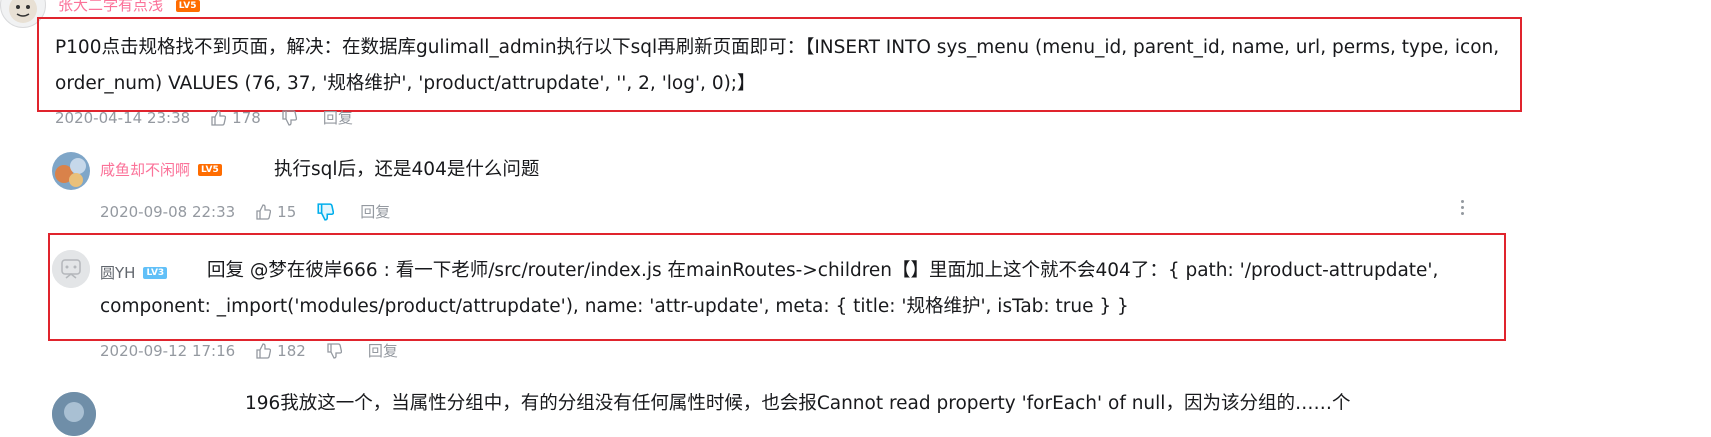  I want to click on comment-username: 张大二学有点浅 LV5, so click(129, 7).